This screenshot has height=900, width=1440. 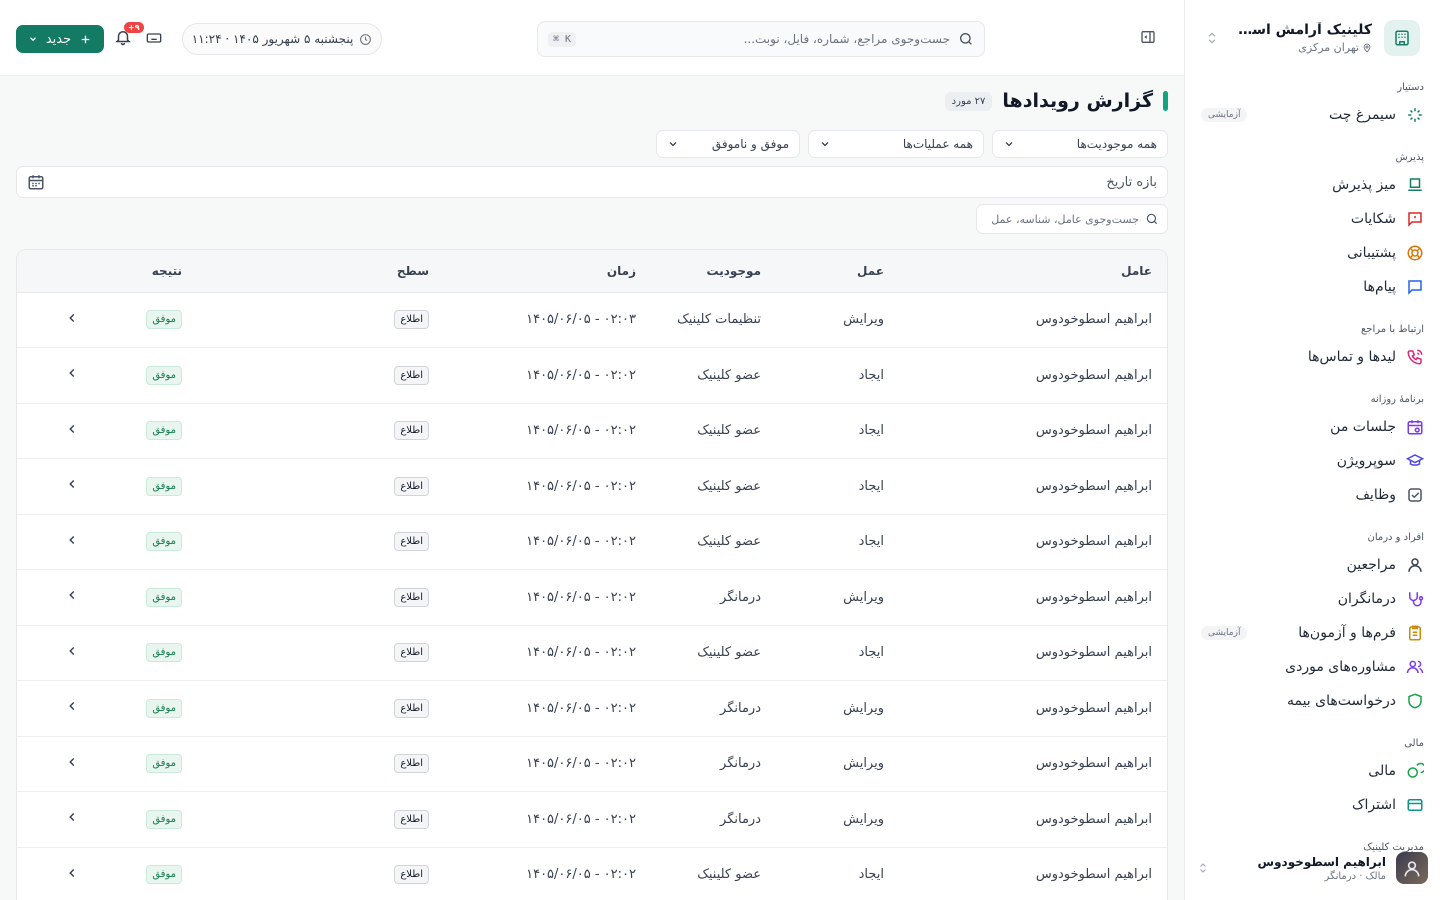 I want to click on column-header-time: زمان, so click(x=532, y=271).